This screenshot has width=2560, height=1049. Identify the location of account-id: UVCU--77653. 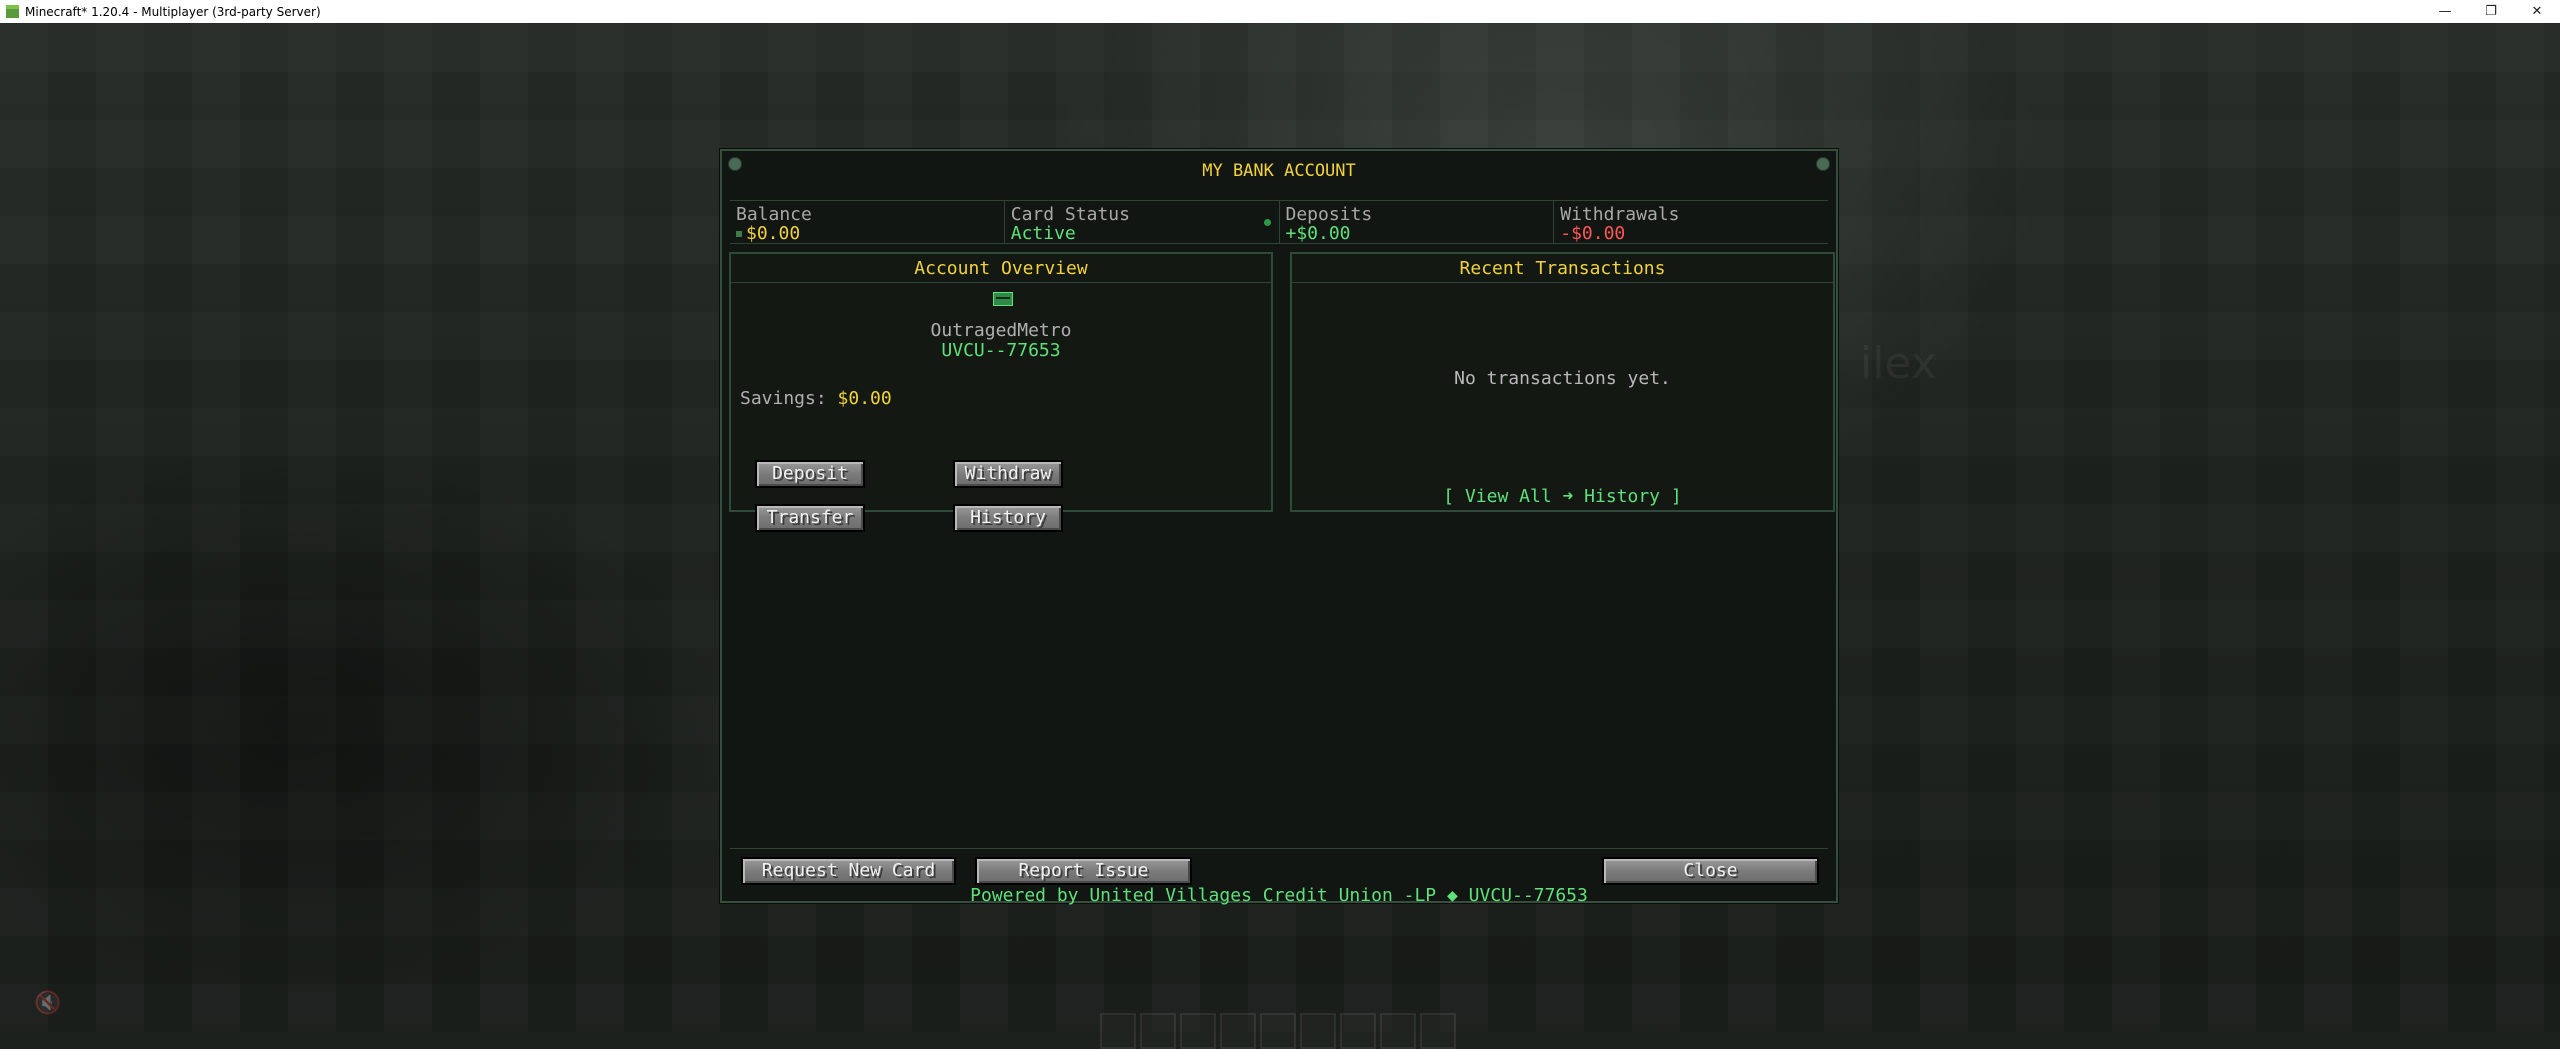
(1001, 350).